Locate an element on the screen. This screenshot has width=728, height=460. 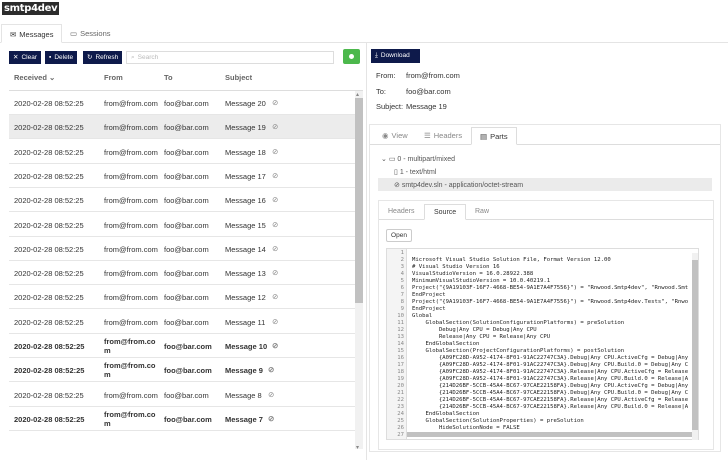
close-icon: ✕ is located at coordinates (16, 57).